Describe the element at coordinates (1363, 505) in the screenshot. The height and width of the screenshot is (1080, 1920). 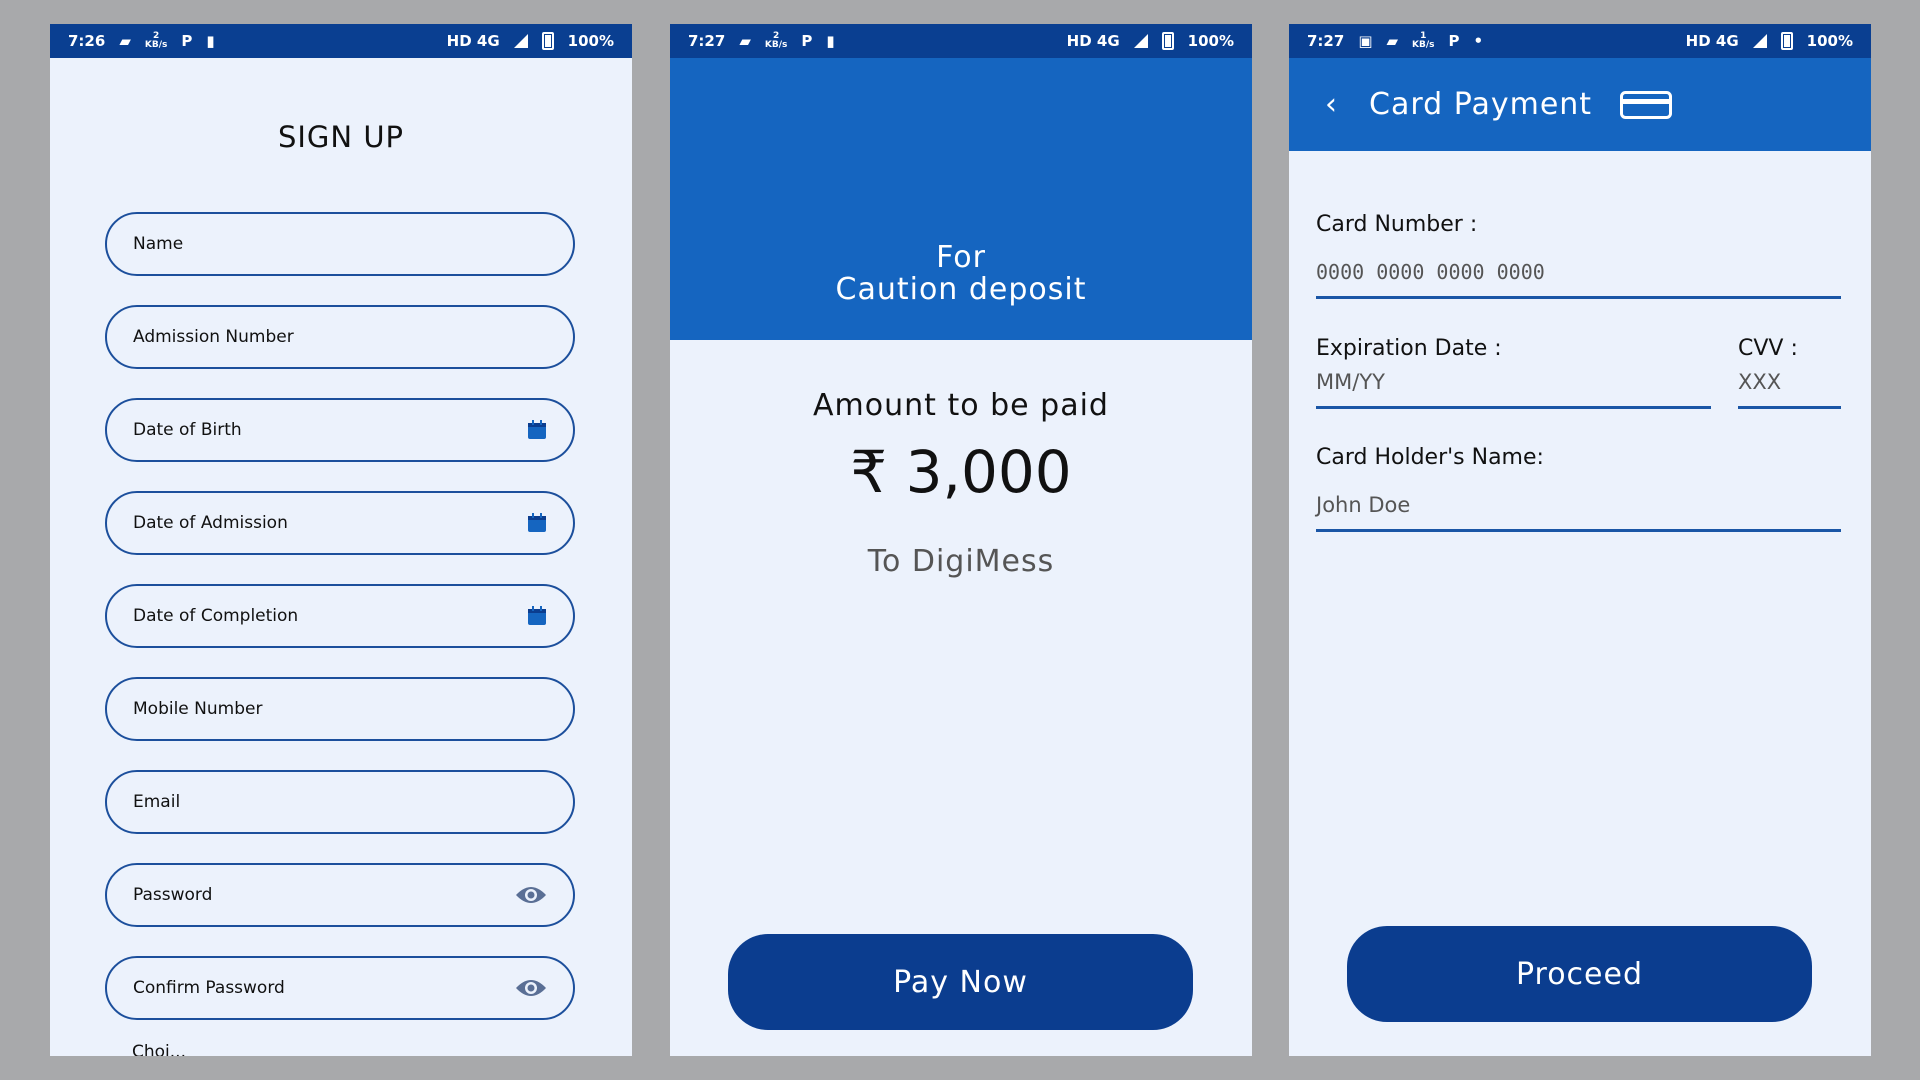
I see `card-holder-input: John Doe` at that location.